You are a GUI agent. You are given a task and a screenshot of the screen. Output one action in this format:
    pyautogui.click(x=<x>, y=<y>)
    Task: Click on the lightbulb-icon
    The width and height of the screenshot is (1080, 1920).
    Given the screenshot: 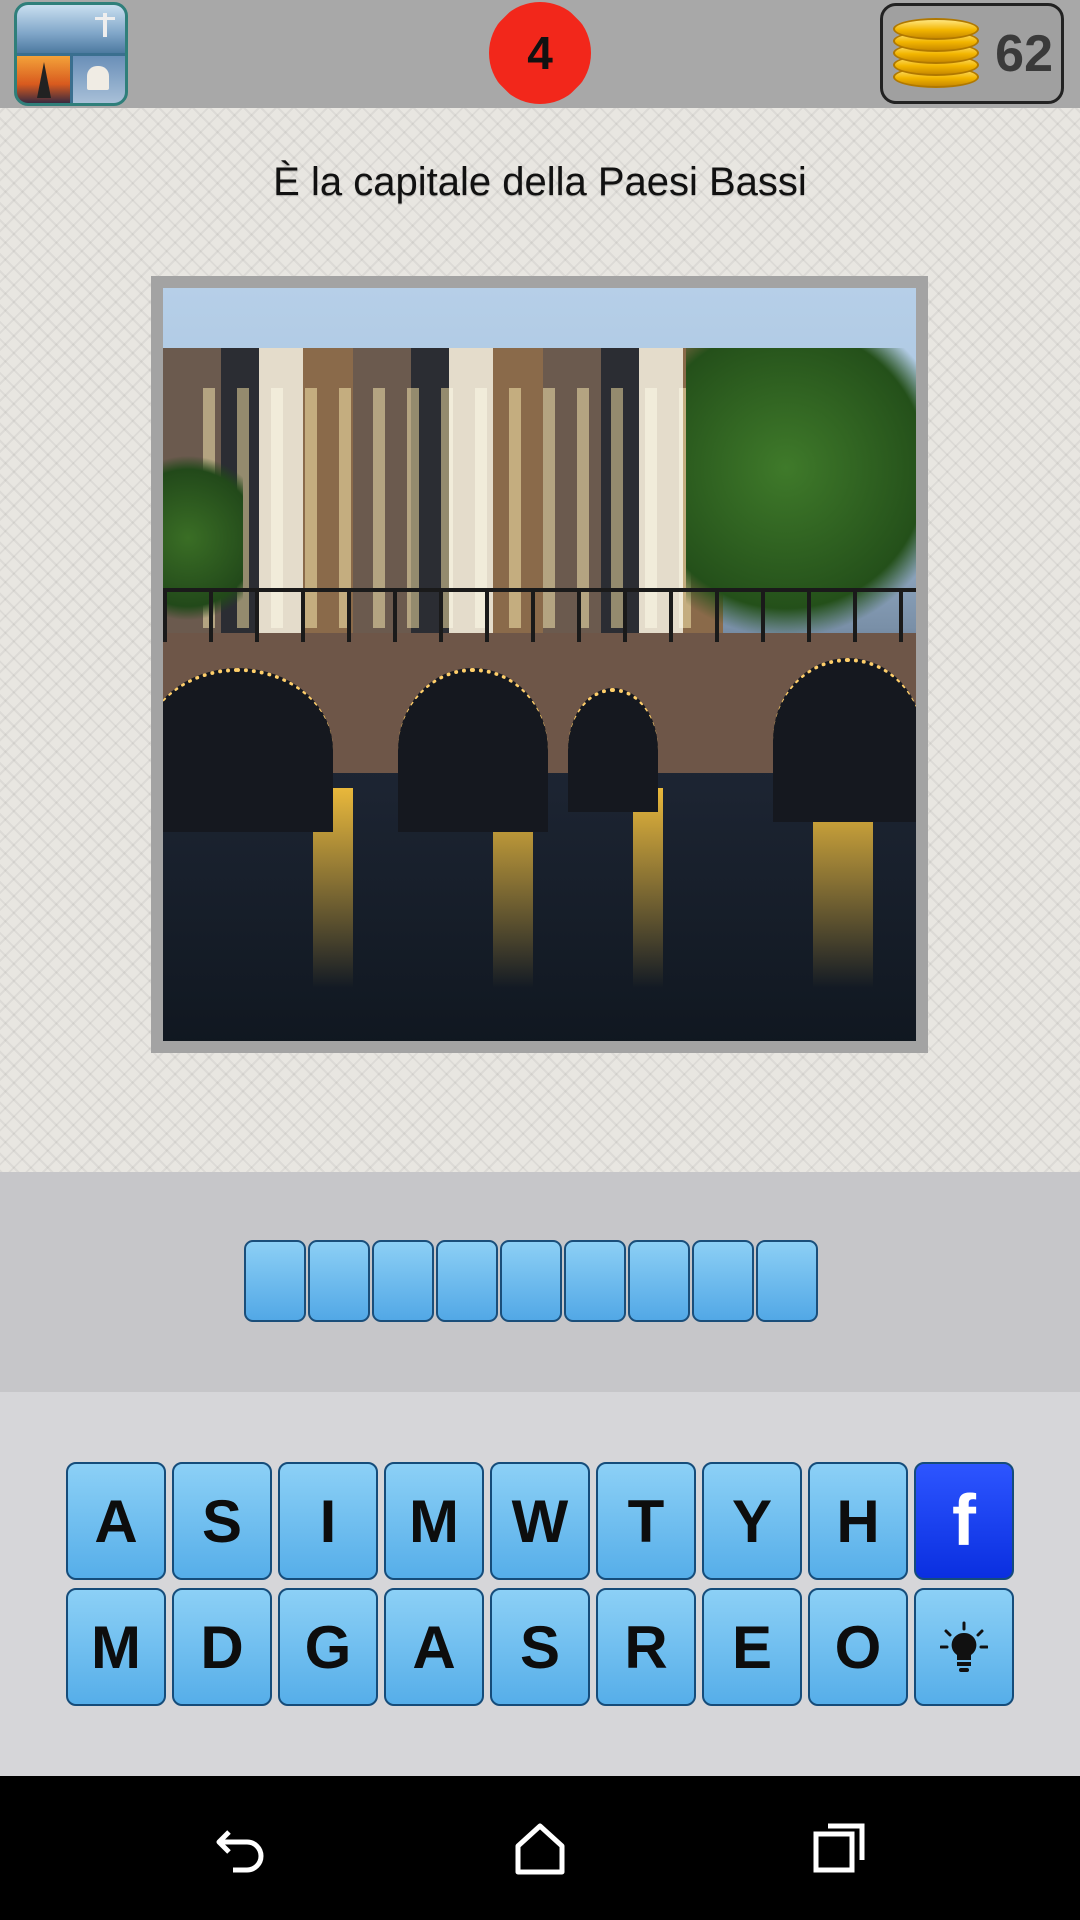 What is the action you would take?
    pyautogui.click(x=964, y=1646)
    